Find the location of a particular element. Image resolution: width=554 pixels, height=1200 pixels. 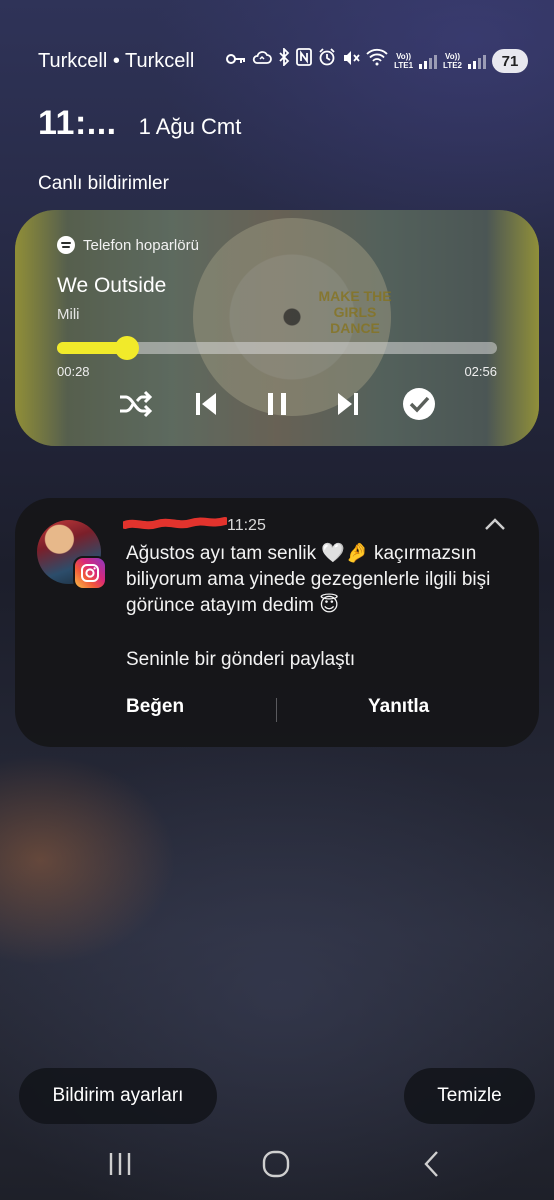

back-arrow-icon is located at coordinates (431, 1164).